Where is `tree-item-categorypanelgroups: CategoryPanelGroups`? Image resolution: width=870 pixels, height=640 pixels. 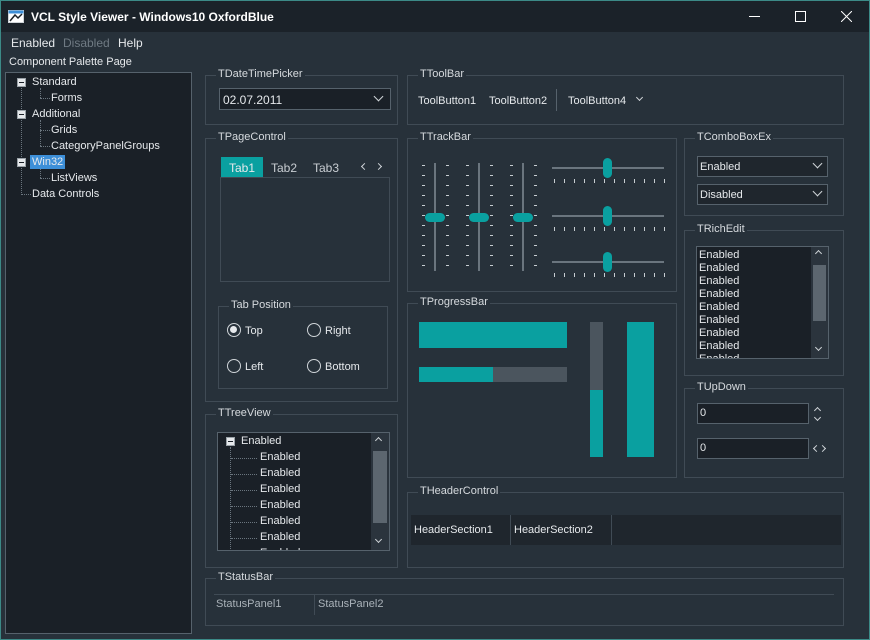
tree-item-categorypanelgroups: CategoryPanelGroups is located at coordinates (105, 146).